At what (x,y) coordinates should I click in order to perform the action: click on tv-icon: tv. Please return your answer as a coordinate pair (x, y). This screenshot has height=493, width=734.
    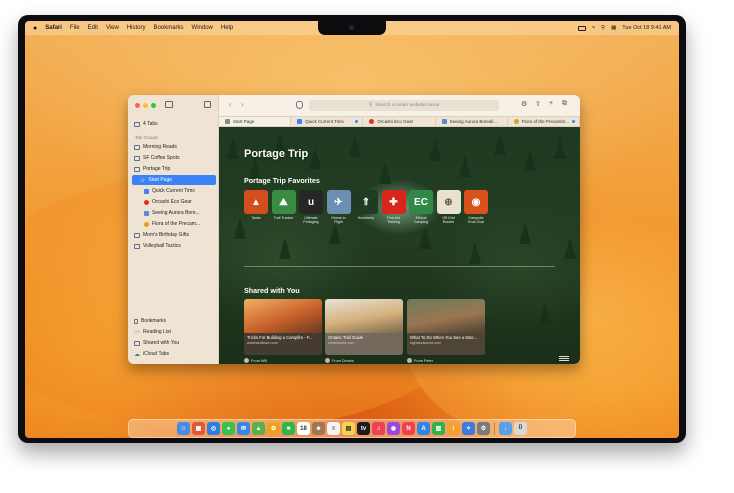
    Looking at the image, I should click on (363, 428).